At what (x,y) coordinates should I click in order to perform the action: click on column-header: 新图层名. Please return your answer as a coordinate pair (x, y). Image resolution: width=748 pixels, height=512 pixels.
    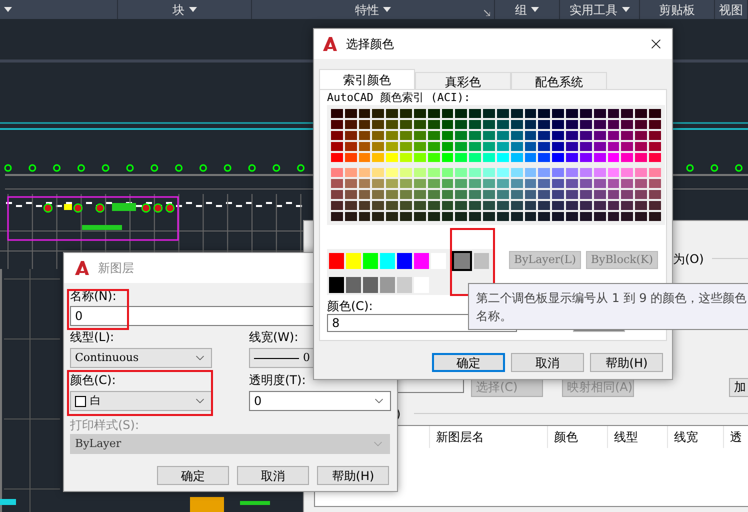
    Looking at the image, I should click on (488, 437).